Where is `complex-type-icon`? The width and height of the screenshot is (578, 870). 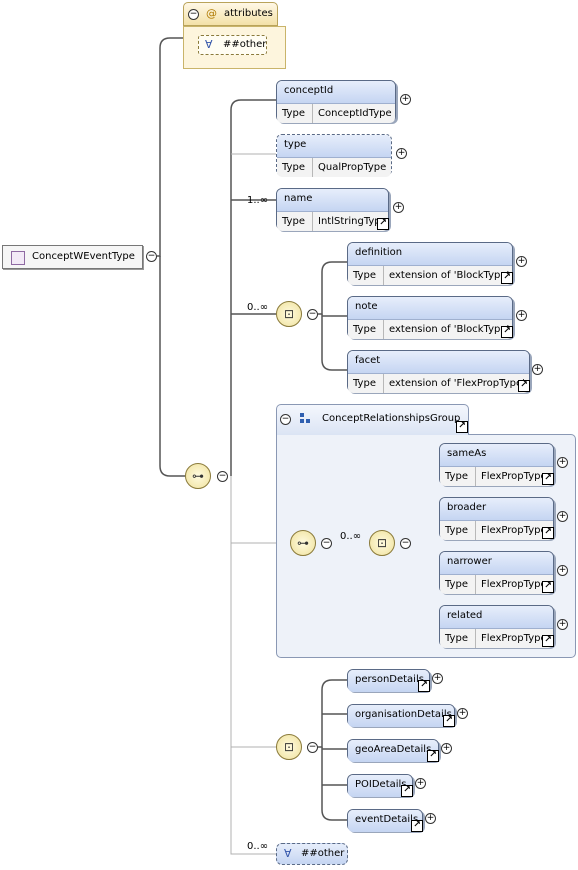
complex-type-icon is located at coordinates (18, 258).